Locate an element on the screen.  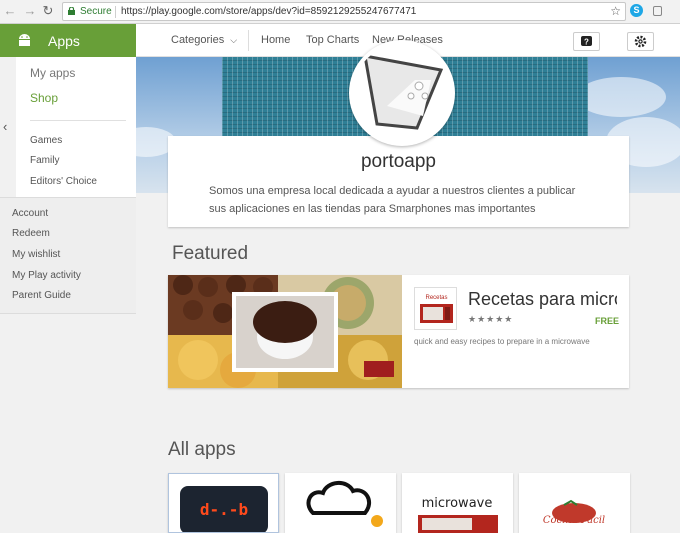
sidebar-item-play-activity: My Play activity is located at coordinates (46, 275).